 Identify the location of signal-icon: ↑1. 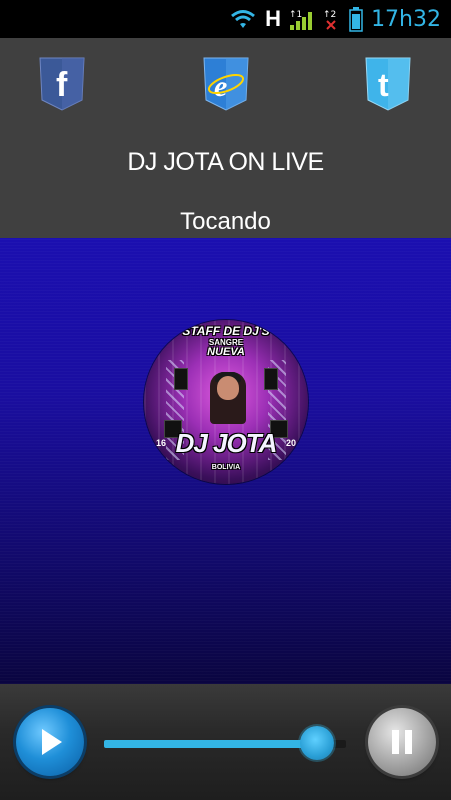
(302, 19).